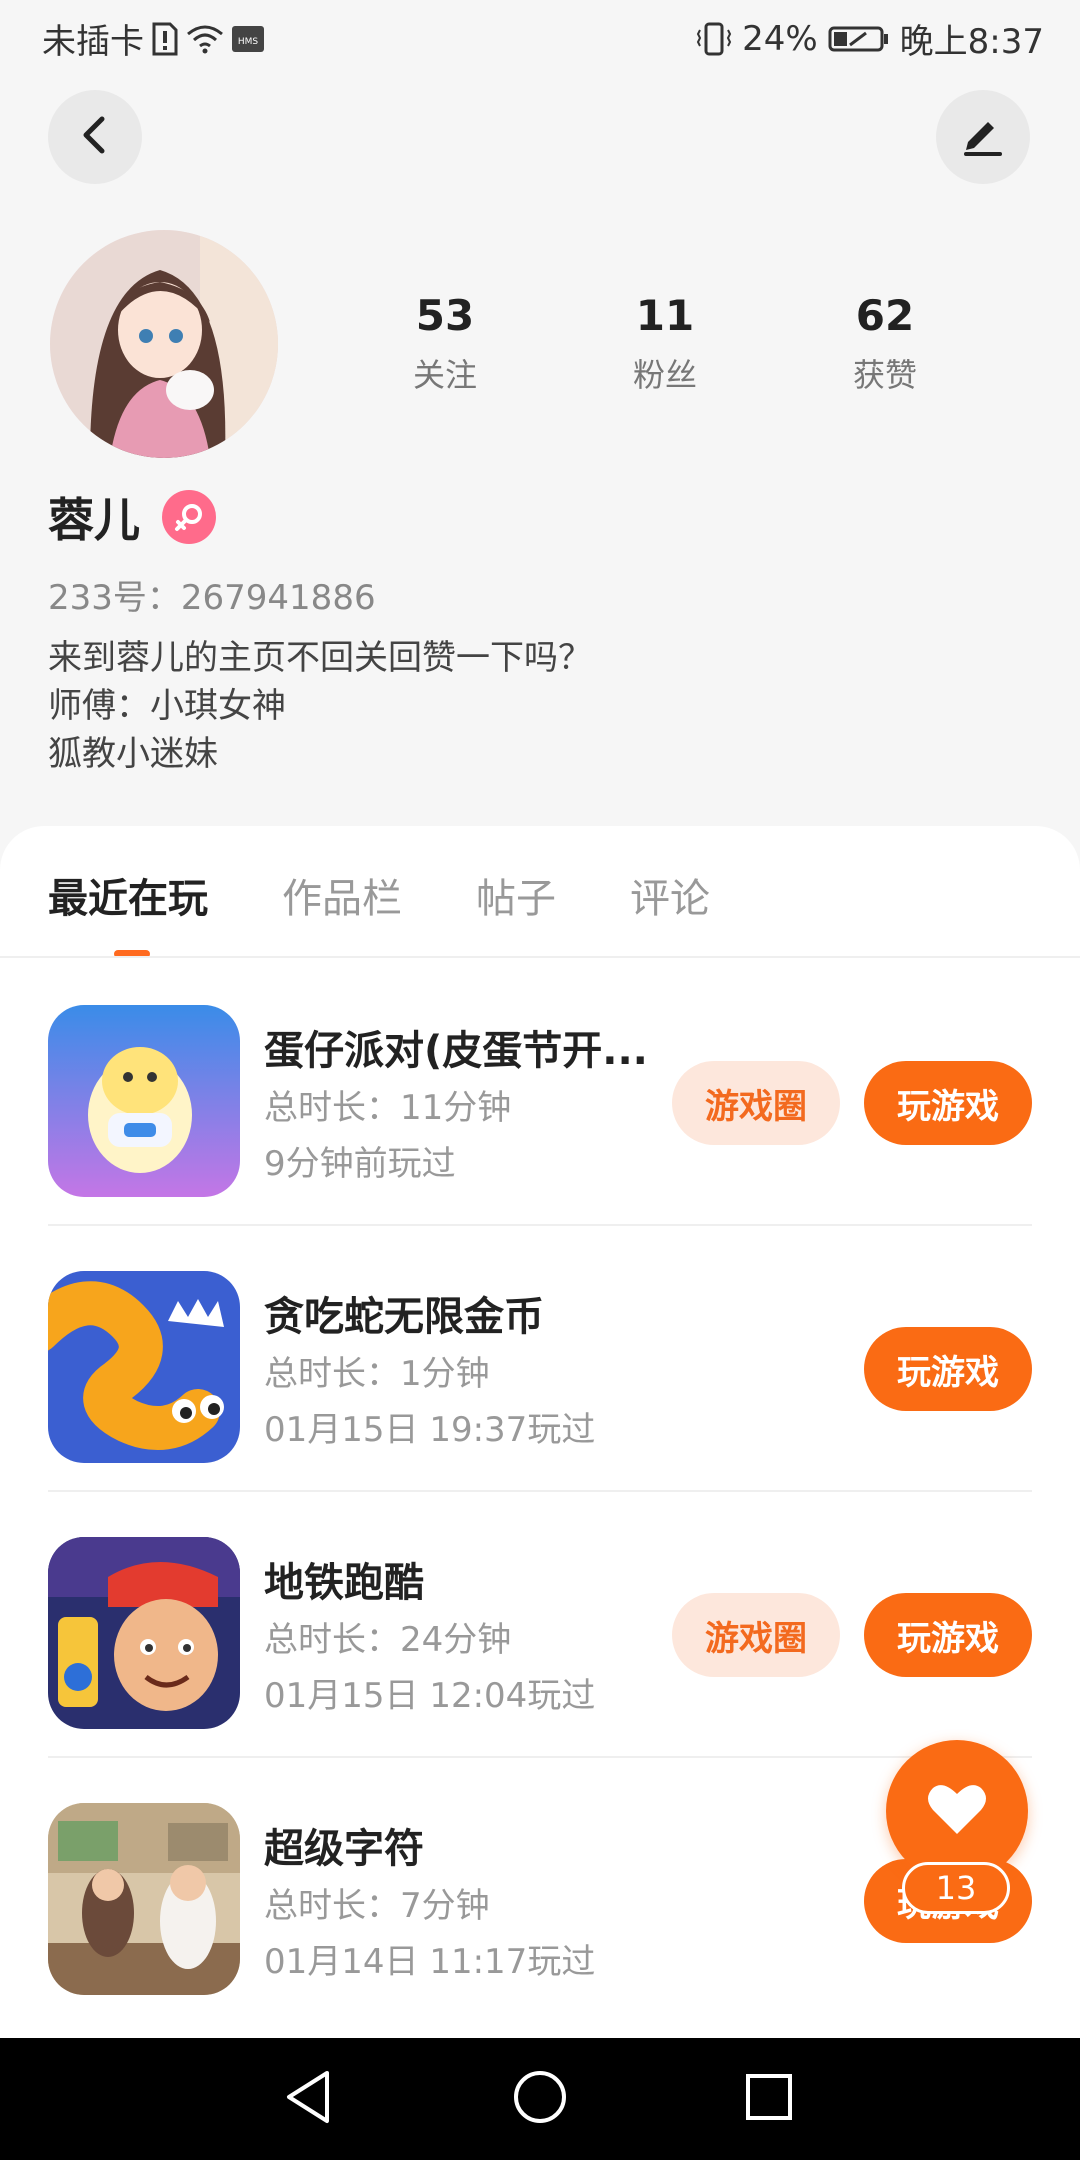 The width and height of the screenshot is (1080, 2160). I want to click on vibrate-icon, so click(714, 39).